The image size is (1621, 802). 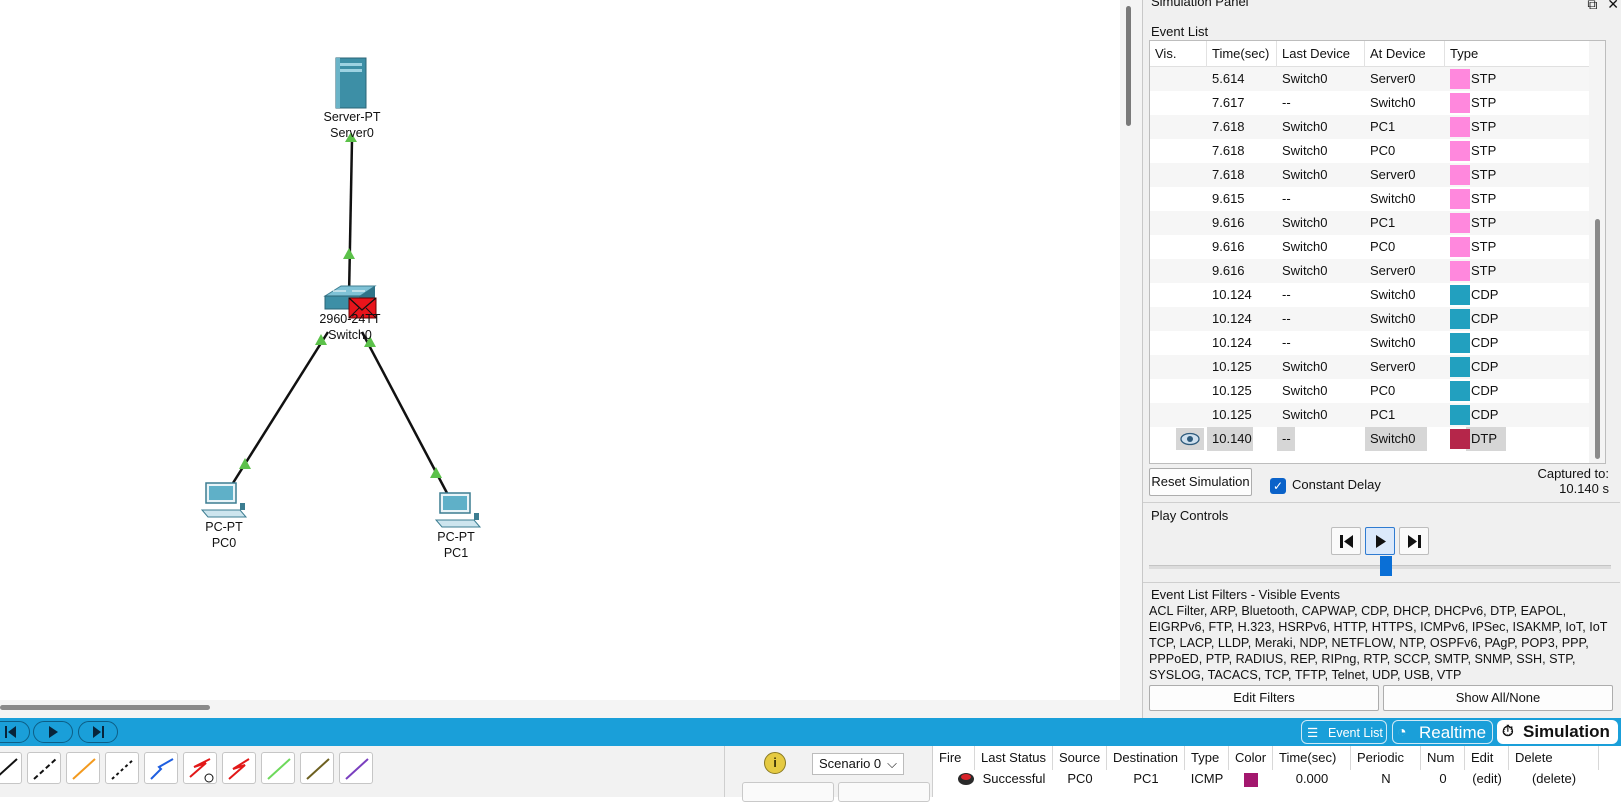 I want to click on delete-scenario-button, so click(x=884, y=792).